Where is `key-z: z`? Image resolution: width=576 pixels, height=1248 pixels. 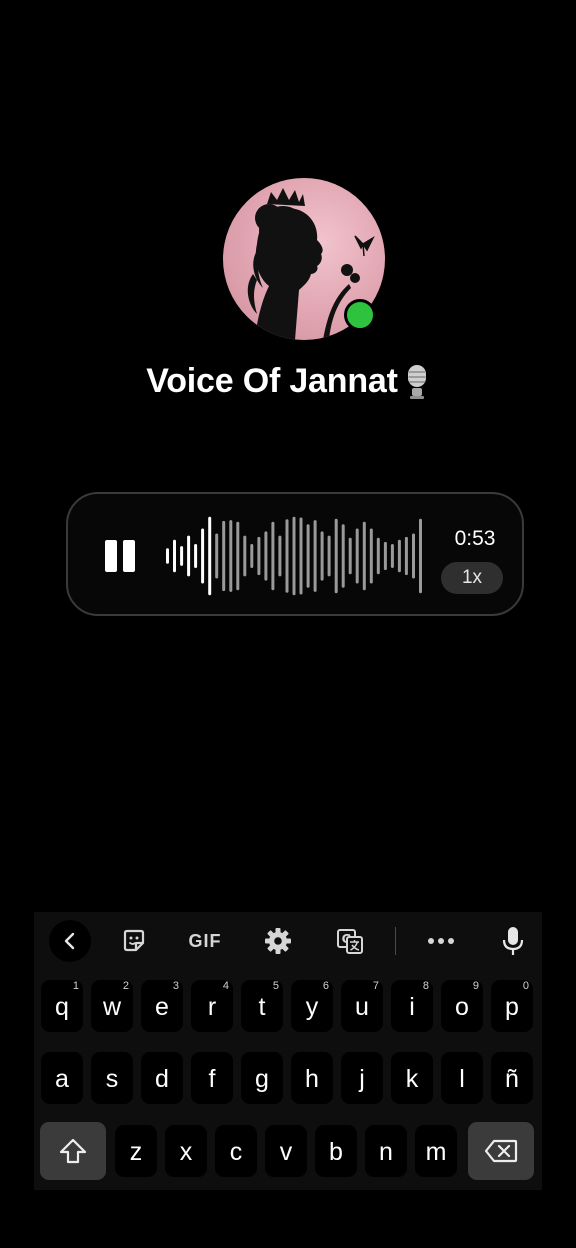 key-z: z is located at coordinates (136, 1151).